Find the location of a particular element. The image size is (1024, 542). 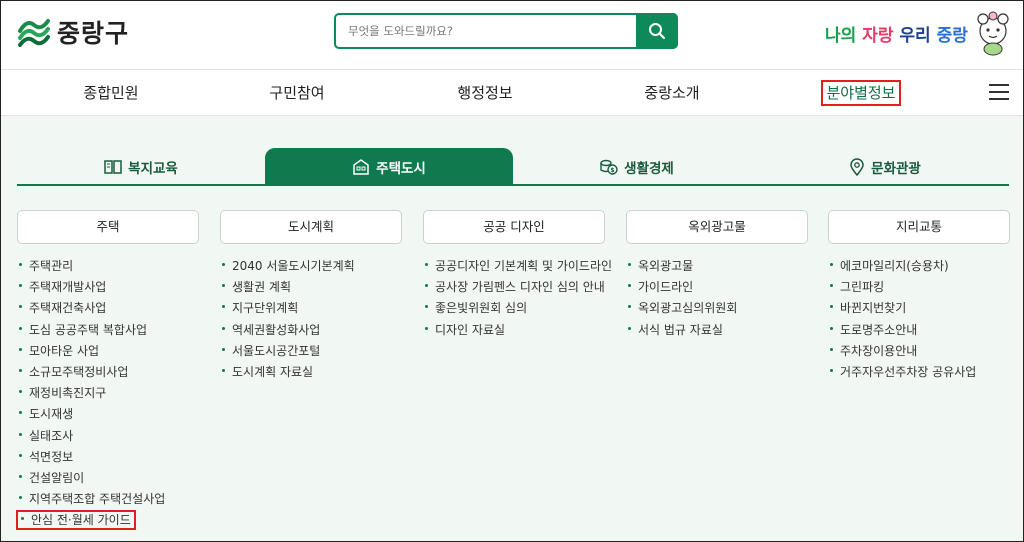

nav-item-label: 종합민원 is located at coordinates (111, 93).